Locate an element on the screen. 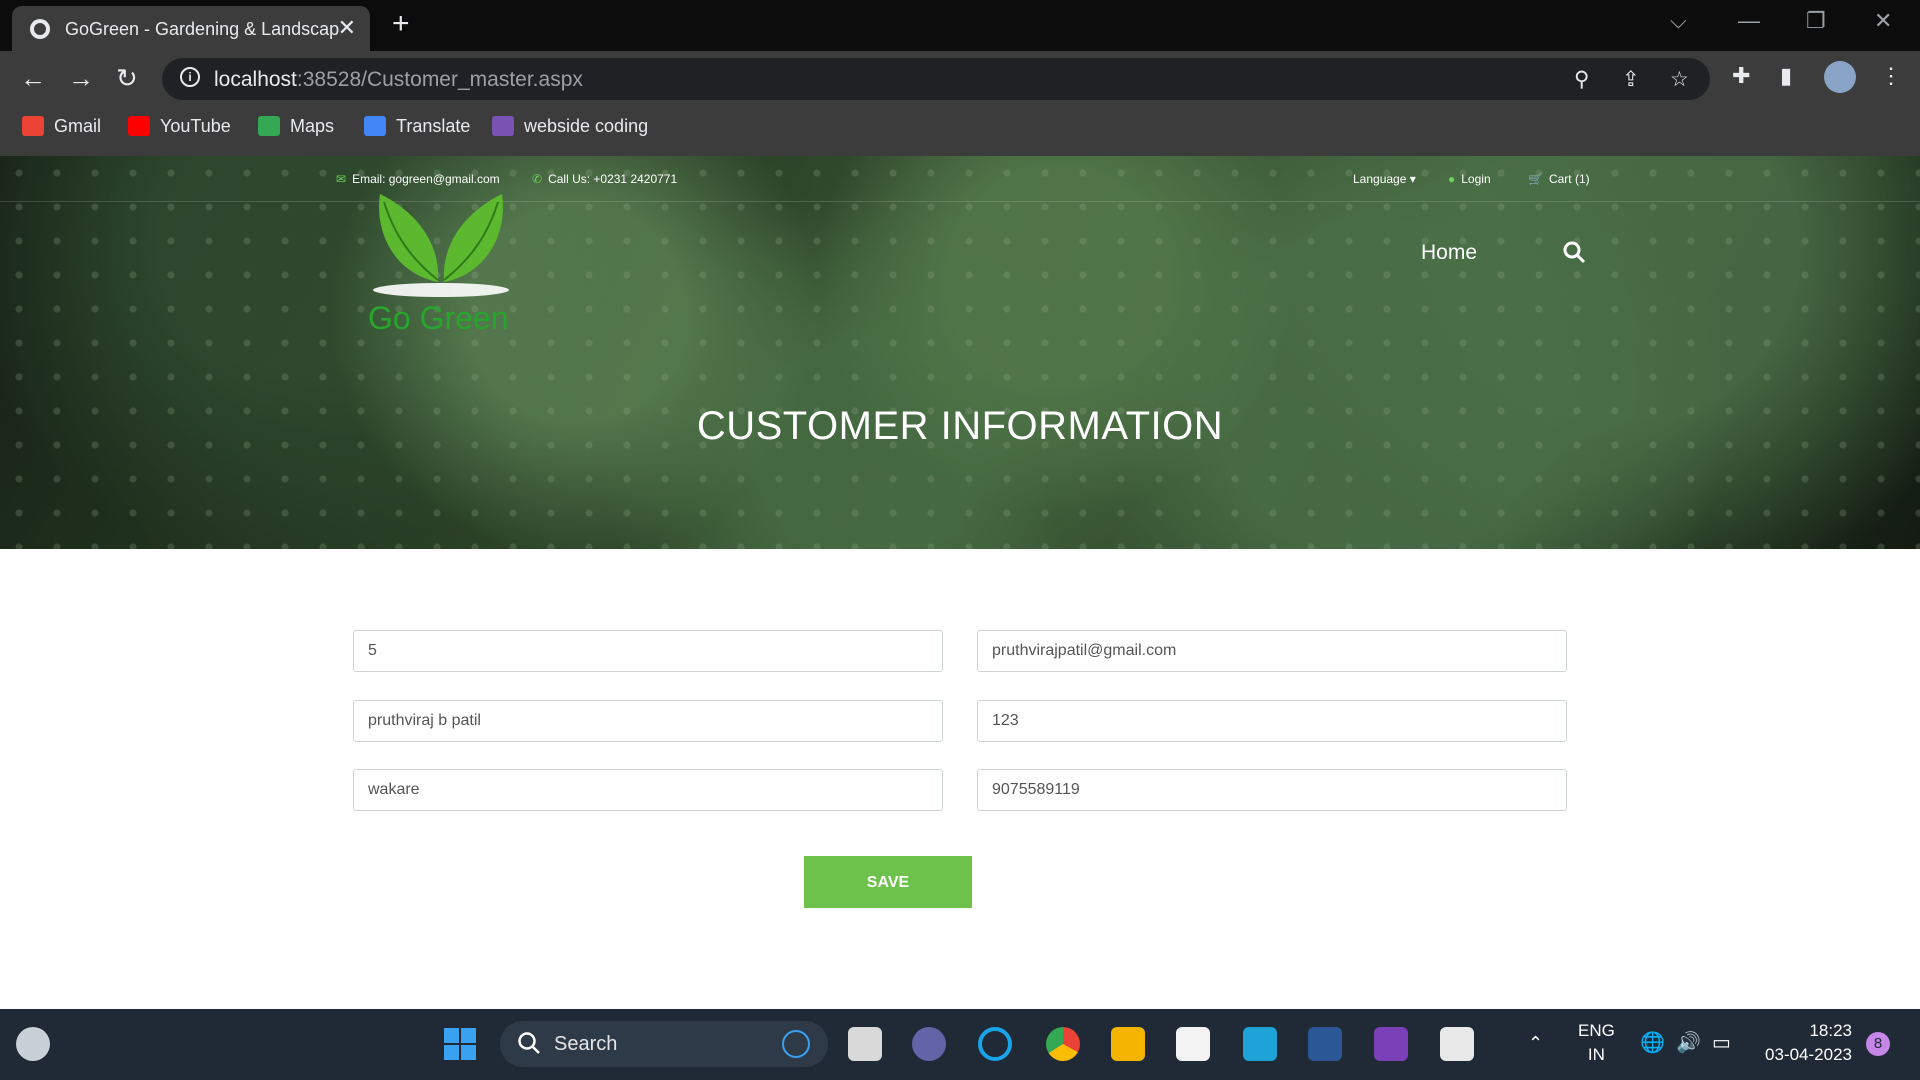 The image size is (1920, 1080). visual-studio-icon is located at coordinates (1391, 1044).